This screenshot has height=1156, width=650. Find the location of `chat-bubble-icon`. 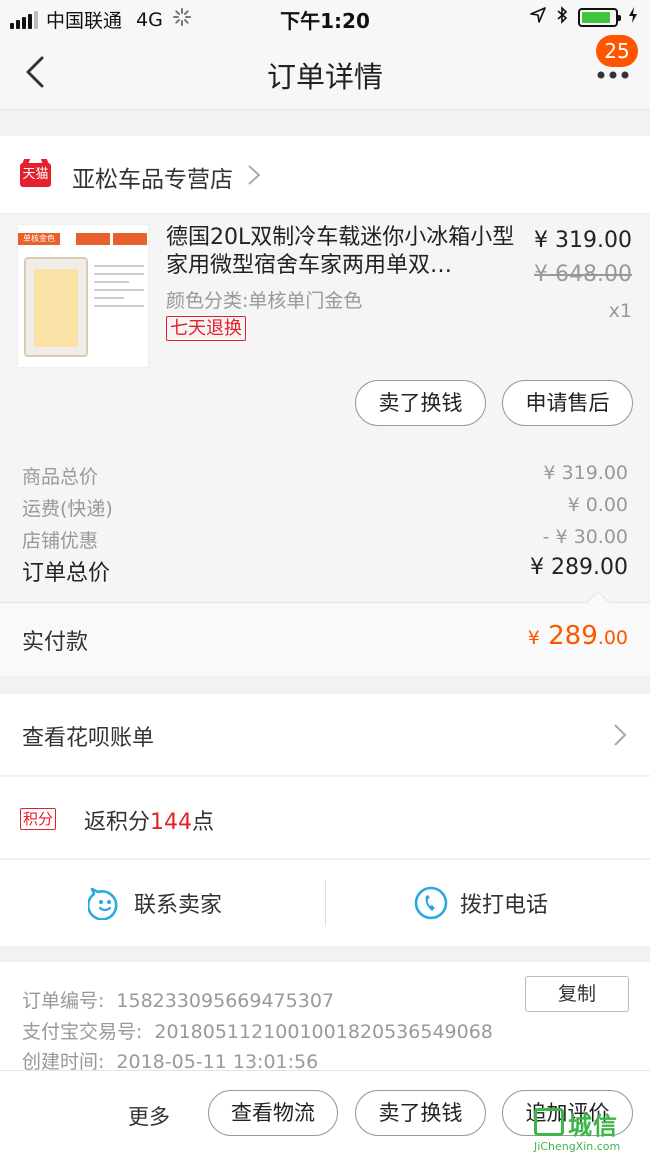

chat-bubble-icon is located at coordinates (103, 903).